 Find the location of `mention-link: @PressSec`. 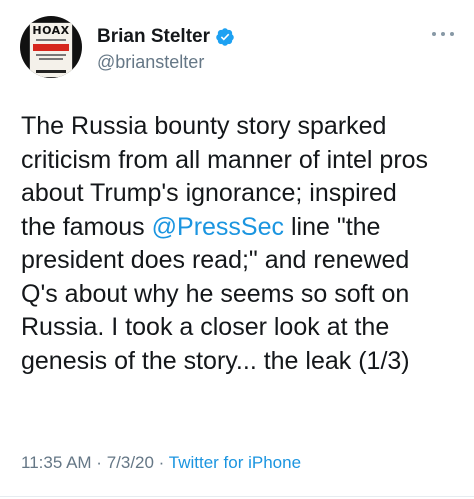

mention-link: @PressSec is located at coordinates (218, 227).